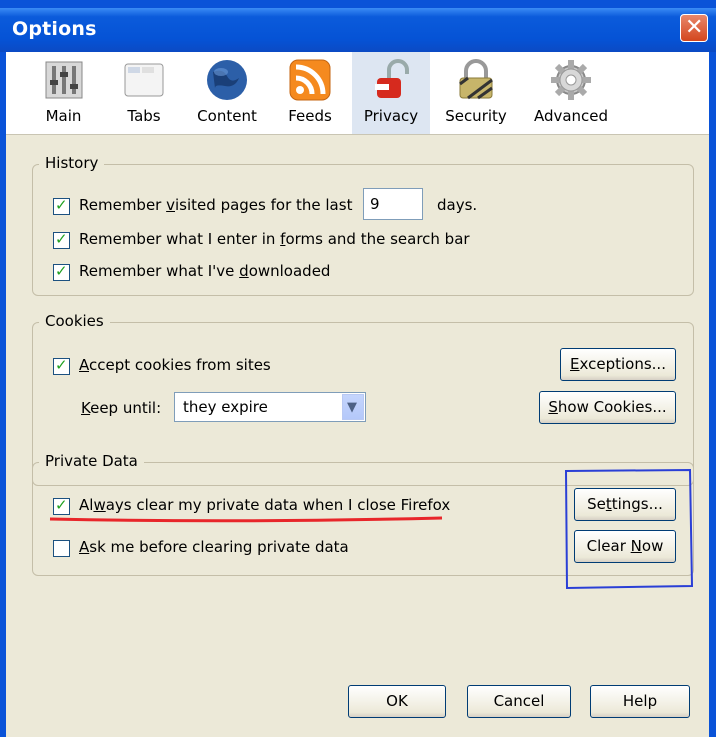 This screenshot has width=716, height=737. What do you see at coordinates (310, 80) in the screenshot?
I see `rss-feeds-icon` at bounding box center [310, 80].